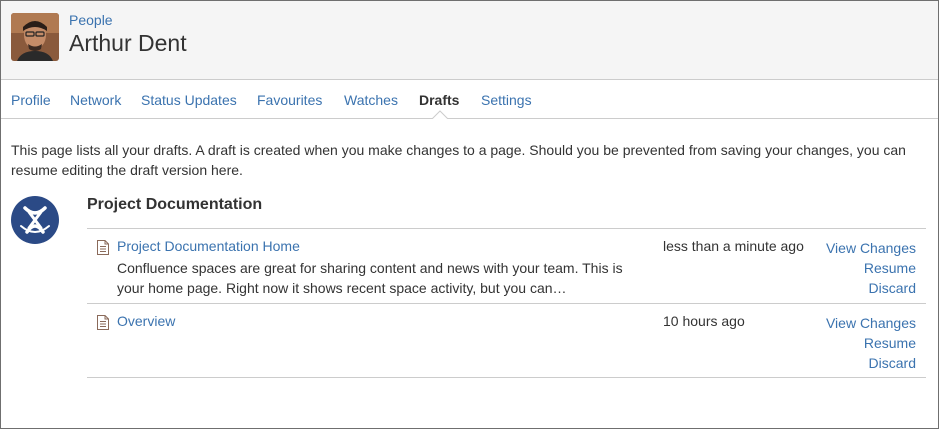 The image size is (939, 429). What do you see at coordinates (289, 100) in the screenshot?
I see `tab-favourites: Favourites` at bounding box center [289, 100].